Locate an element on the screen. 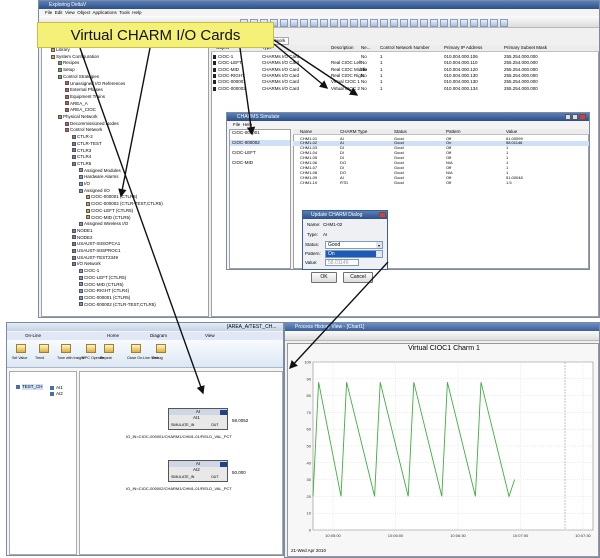  arrow-to-block is located at coordinates (142, 221).